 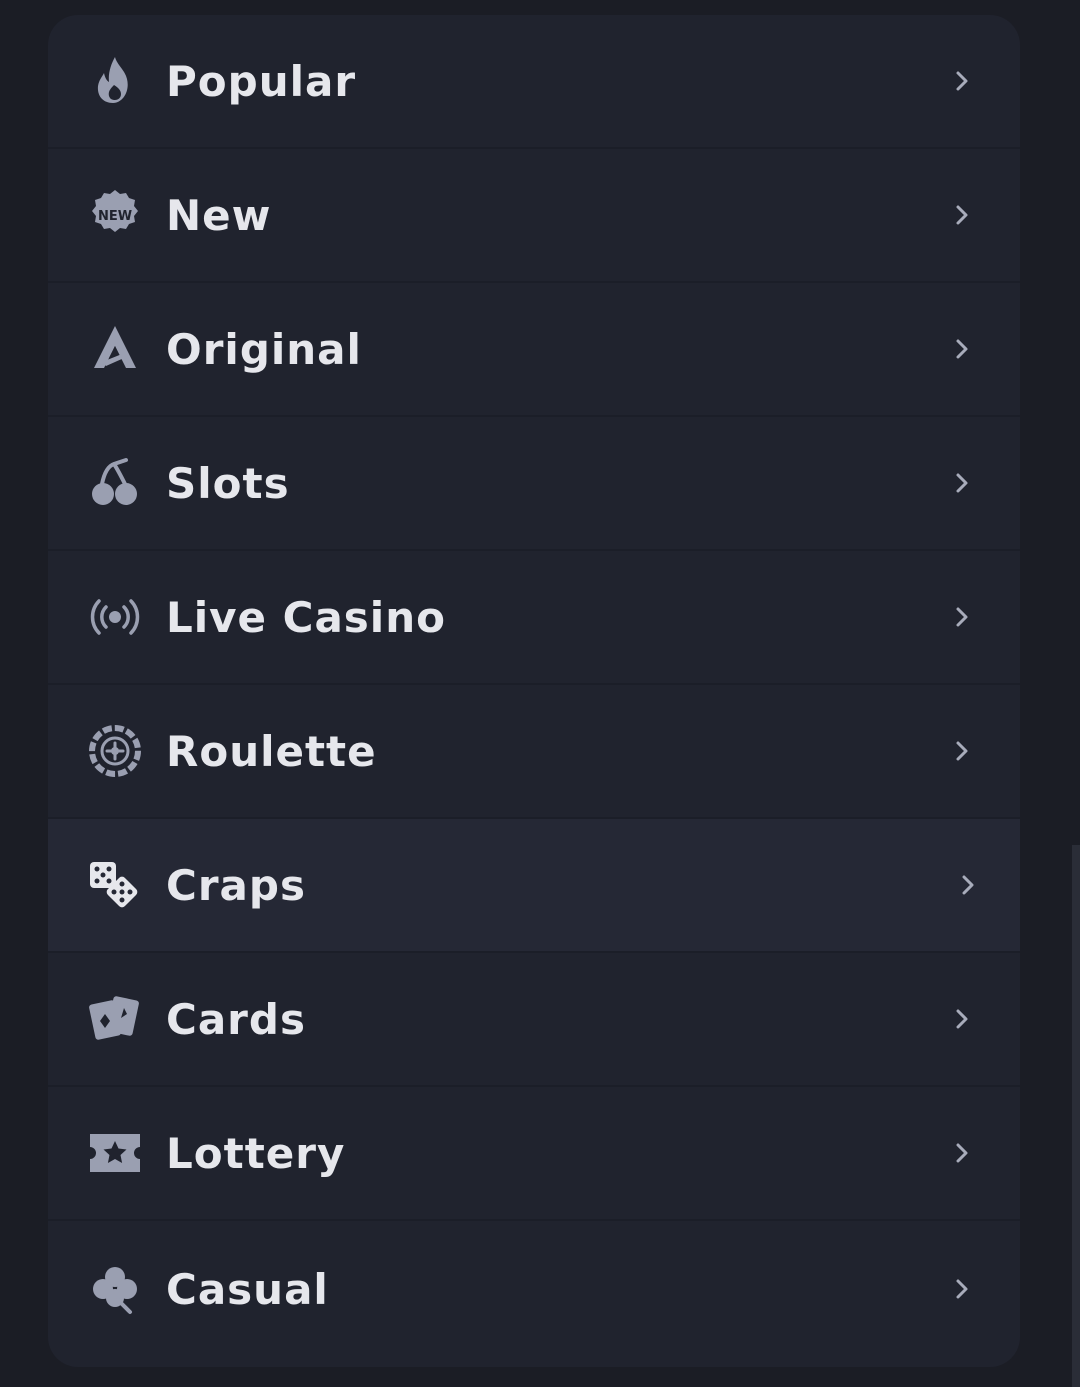 I want to click on menu-item-new: NEW New, so click(x=534, y=216).